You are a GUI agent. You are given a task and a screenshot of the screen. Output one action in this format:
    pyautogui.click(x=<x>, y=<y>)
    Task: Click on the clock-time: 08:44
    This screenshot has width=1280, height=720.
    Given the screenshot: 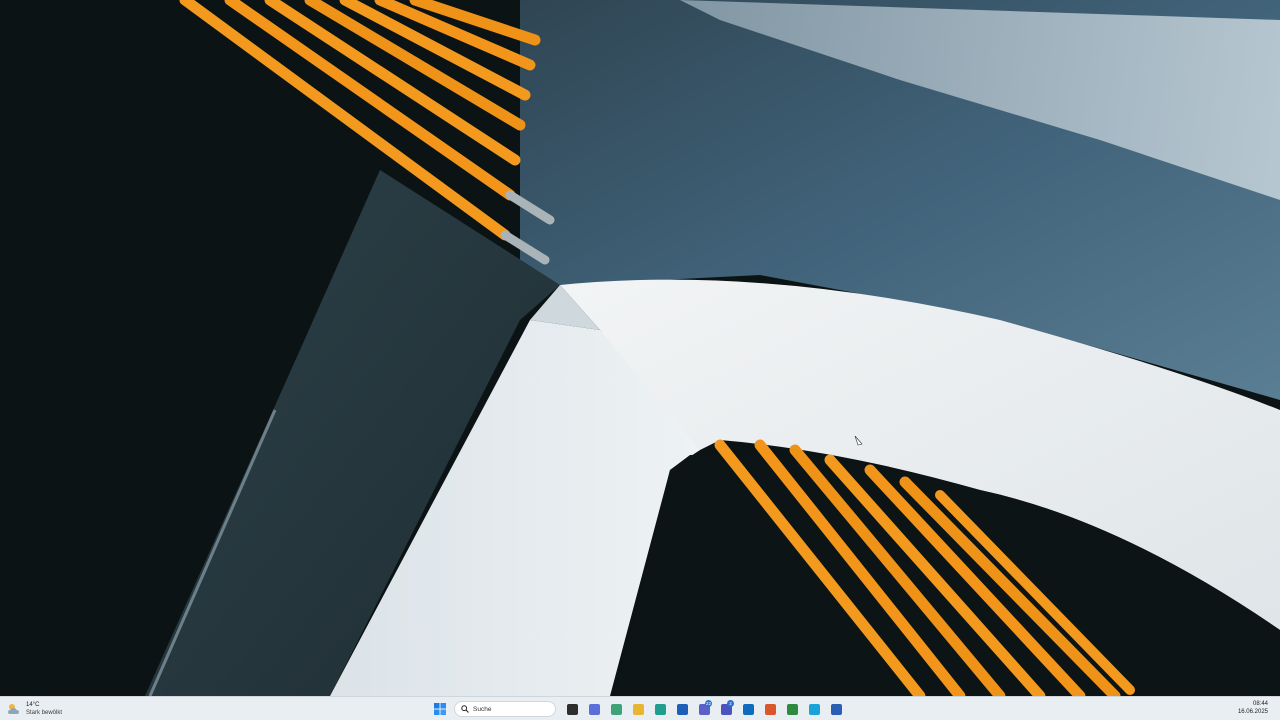 What is the action you would take?
    pyautogui.click(x=1260, y=704)
    